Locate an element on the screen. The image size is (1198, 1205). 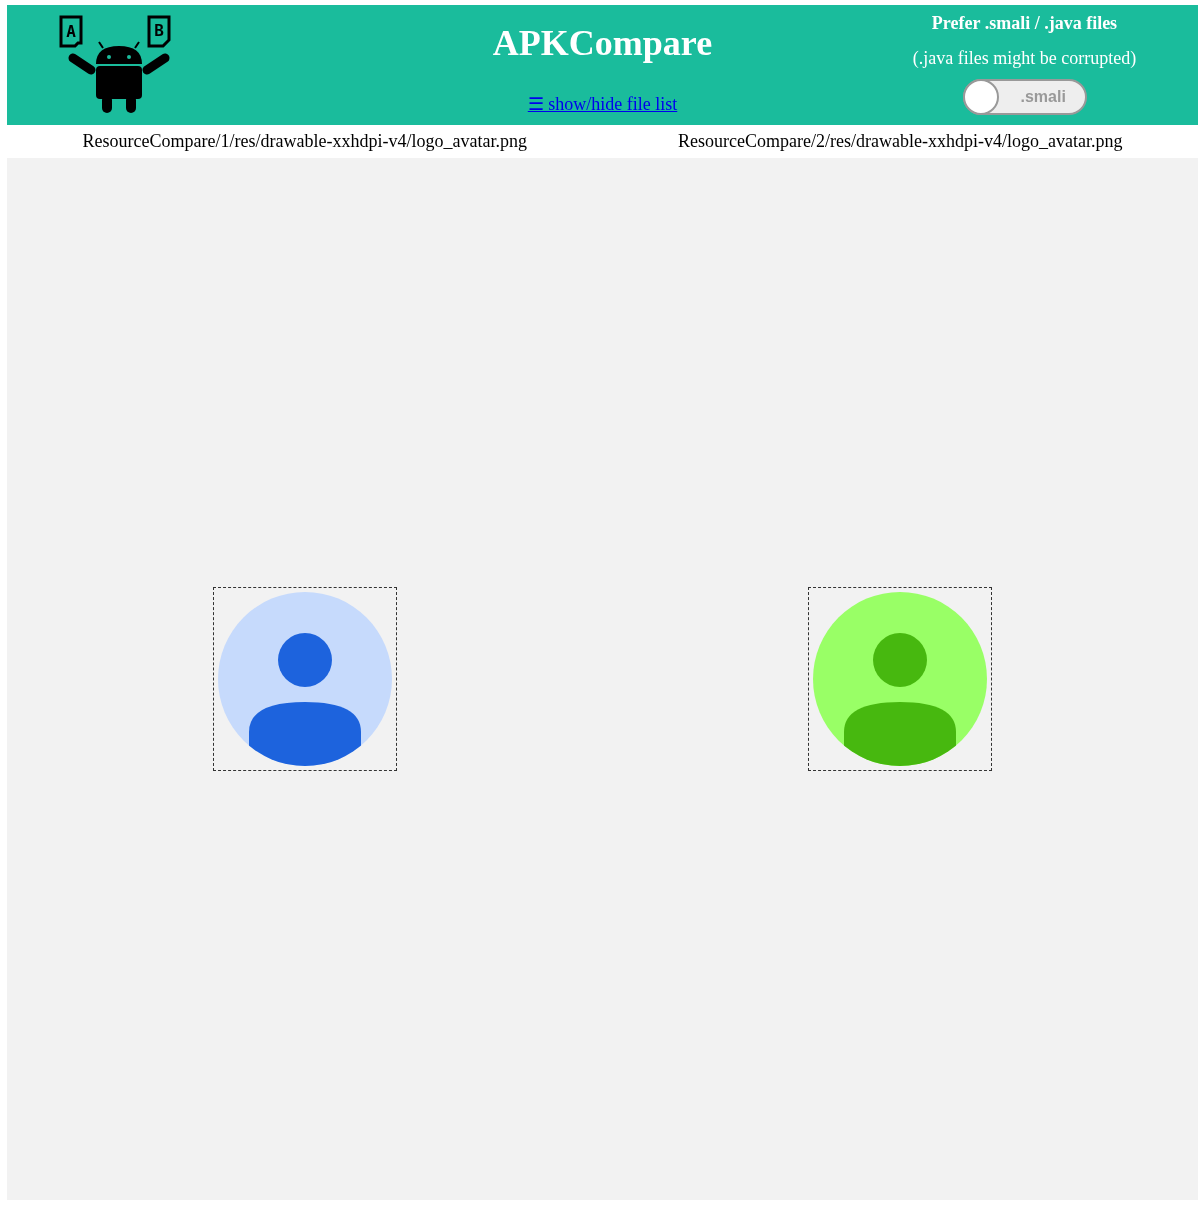
app-title: APKCompare is located at coordinates (602, 43).